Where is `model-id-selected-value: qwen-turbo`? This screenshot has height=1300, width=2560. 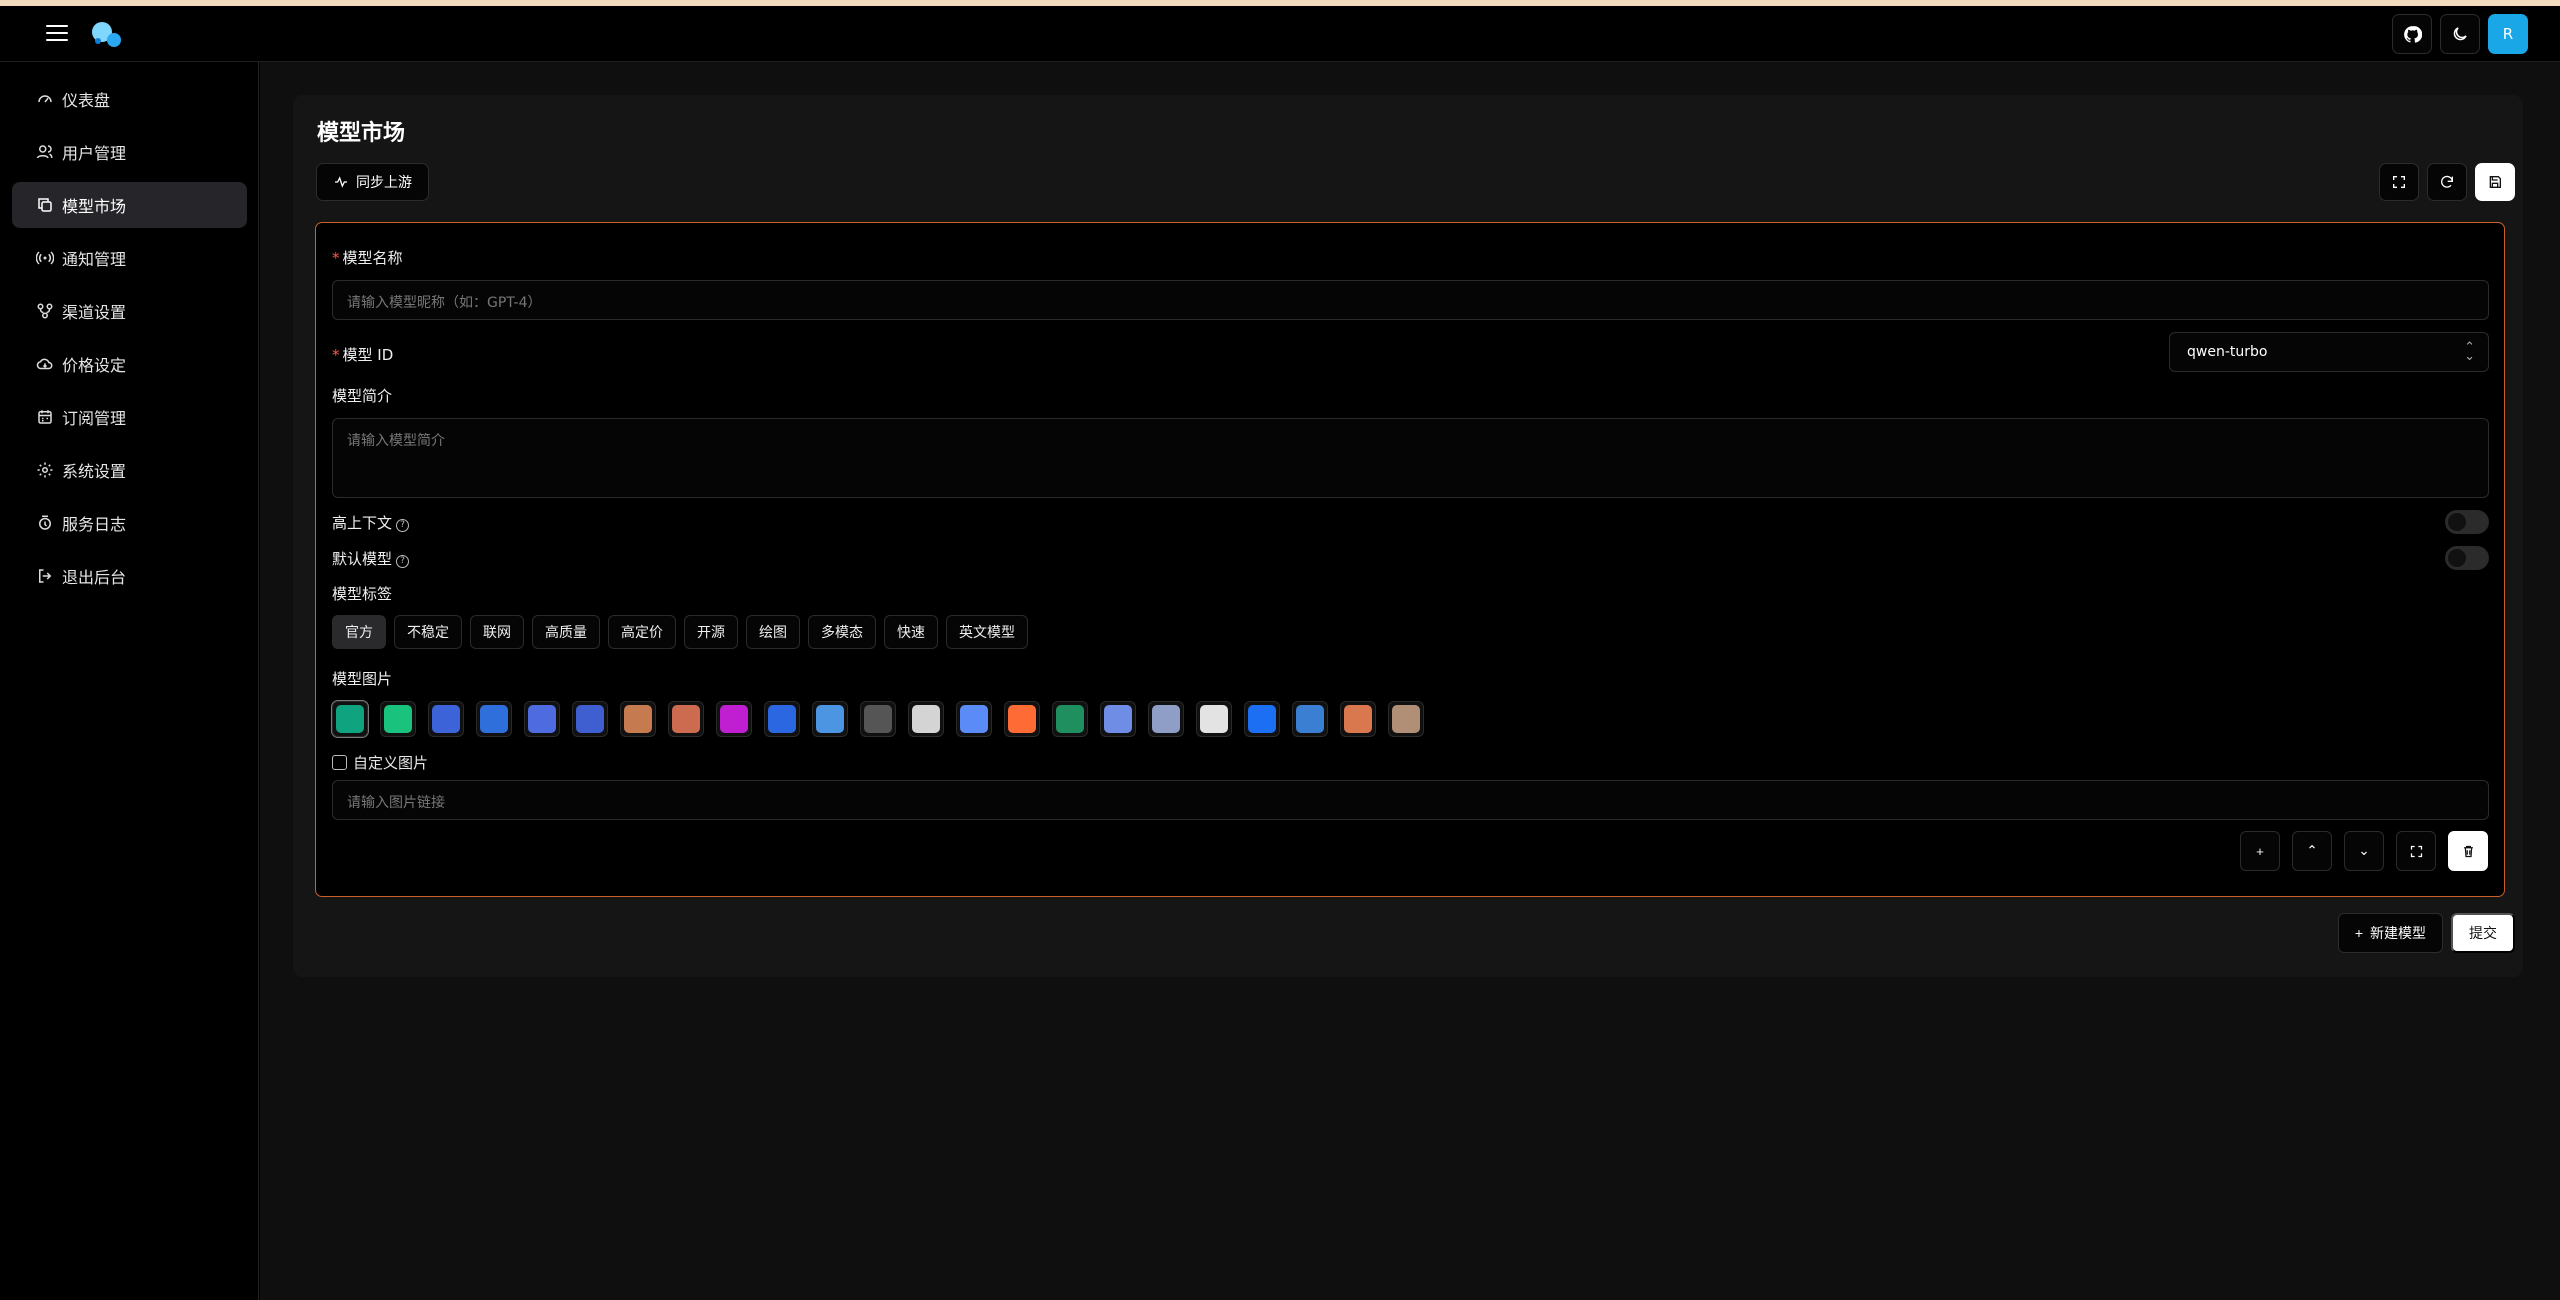
model-id-selected-value: qwen-turbo is located at coordinates (2227, 352).